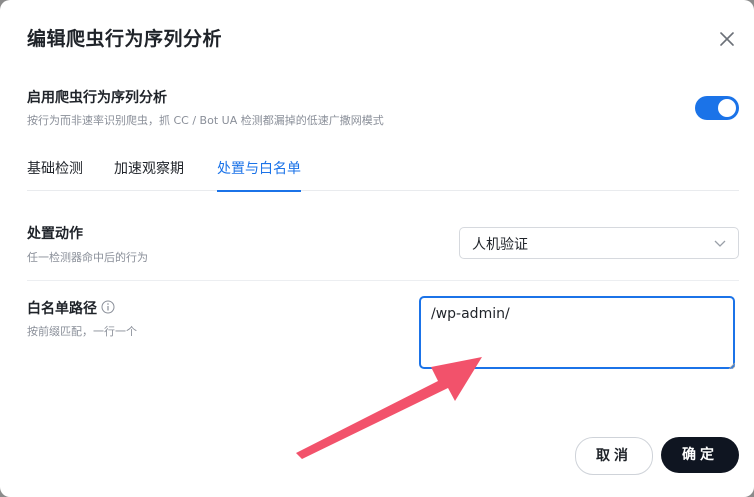 Image resolution: width=754 pixels, height=497 pixels. Describe the element at coordinates (500, 245) in the screenshot. I see `action-select-value: 人机验证` at that location.